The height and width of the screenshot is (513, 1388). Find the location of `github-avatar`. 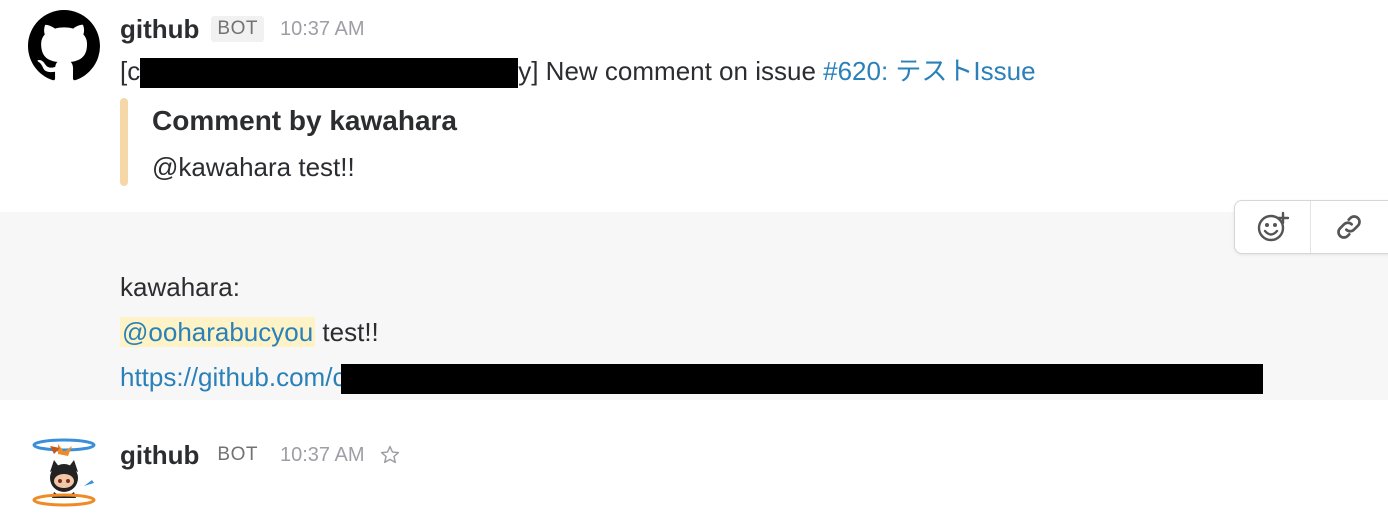

github-avatar is located at coordinates (64, 46).